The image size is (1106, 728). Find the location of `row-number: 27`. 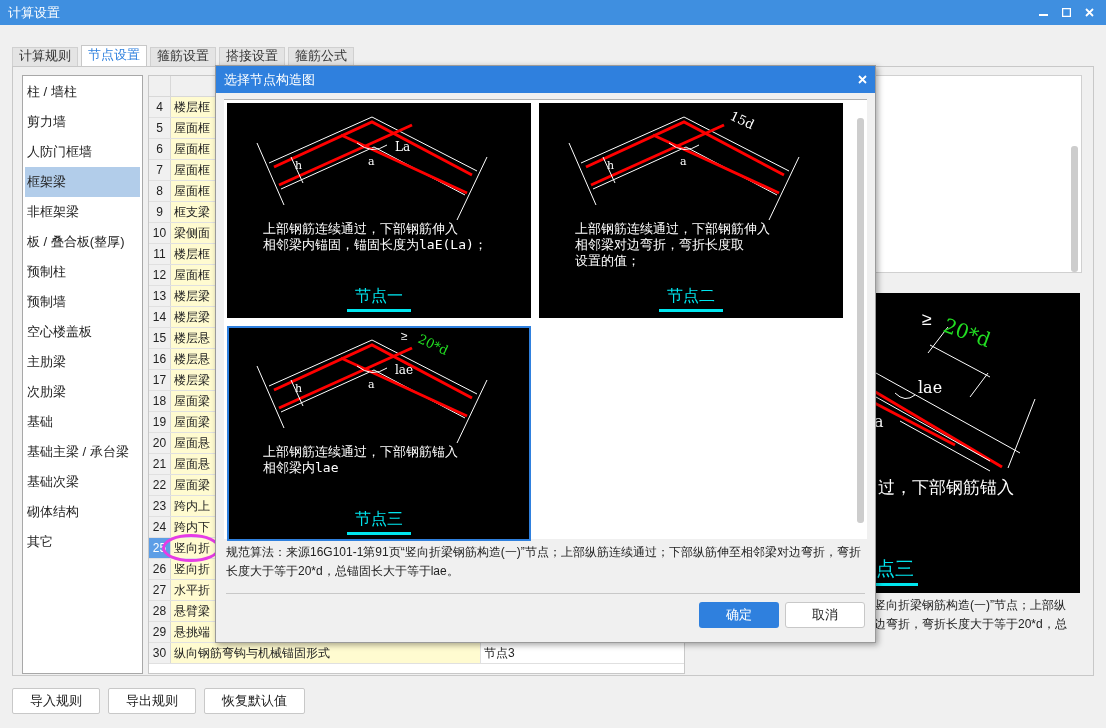

row-number: 27 is located at coordinates (160, 590).